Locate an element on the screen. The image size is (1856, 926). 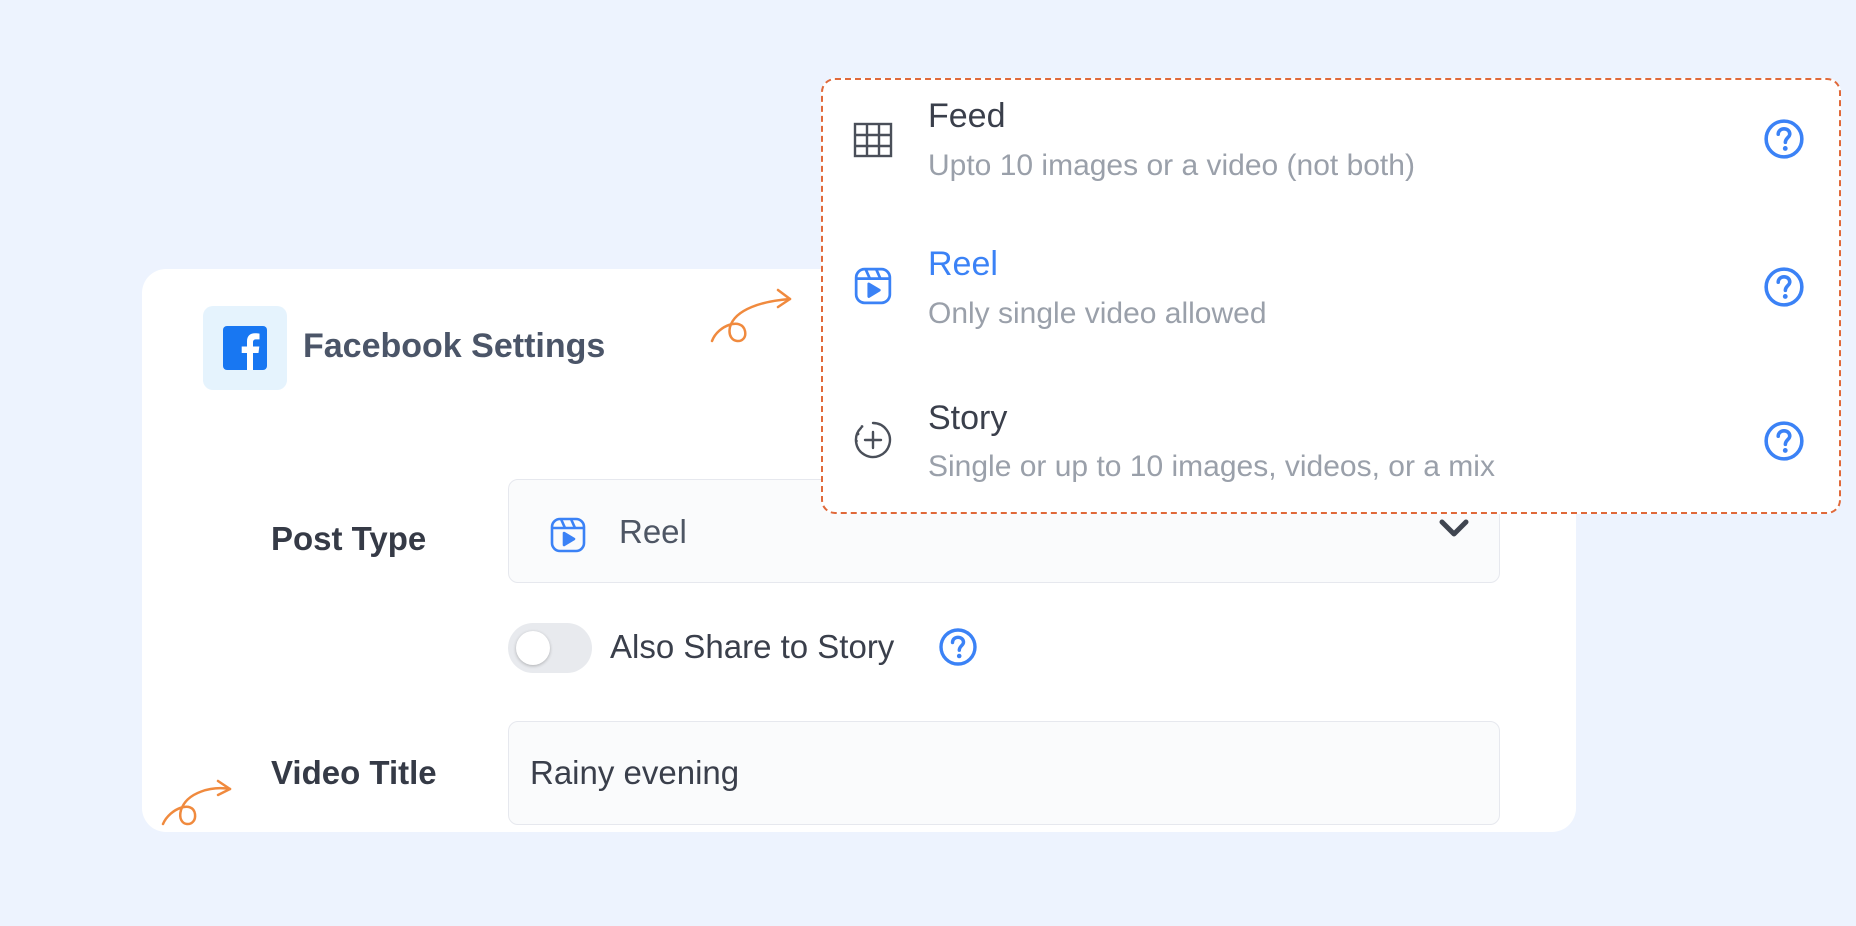
facebook-logo is located at coordinates (245, 348).